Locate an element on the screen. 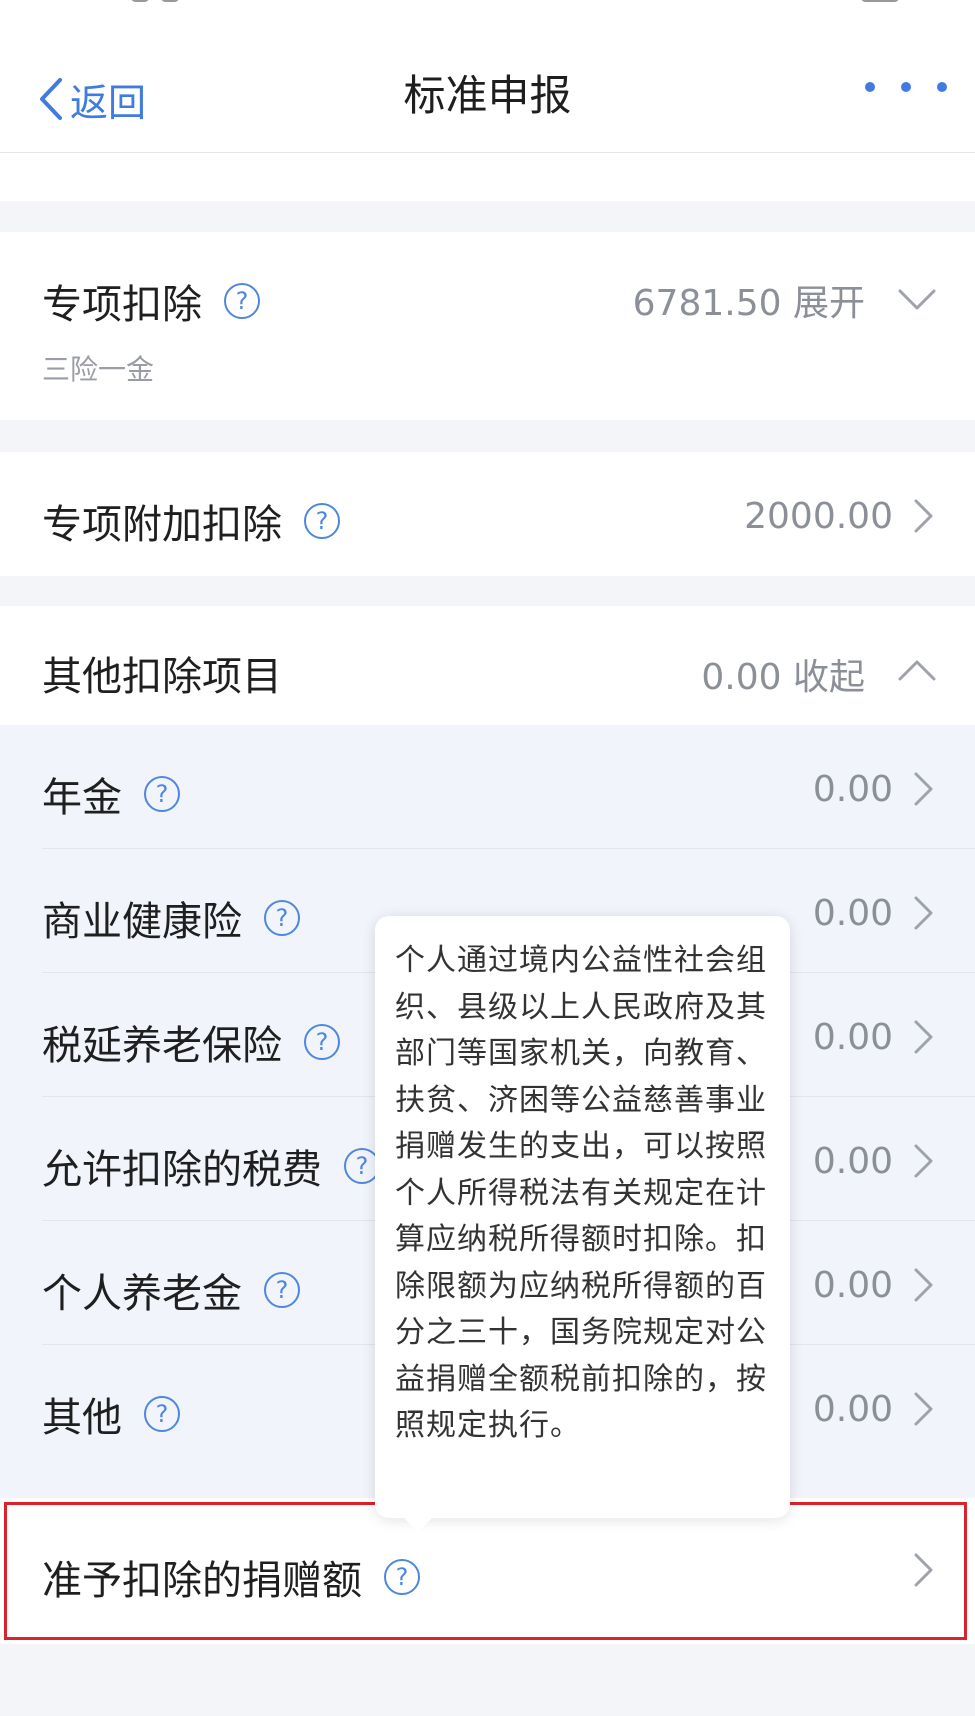 The image size is (975, 1716). partial-row-scrolled is located at coordinates (487, 177).